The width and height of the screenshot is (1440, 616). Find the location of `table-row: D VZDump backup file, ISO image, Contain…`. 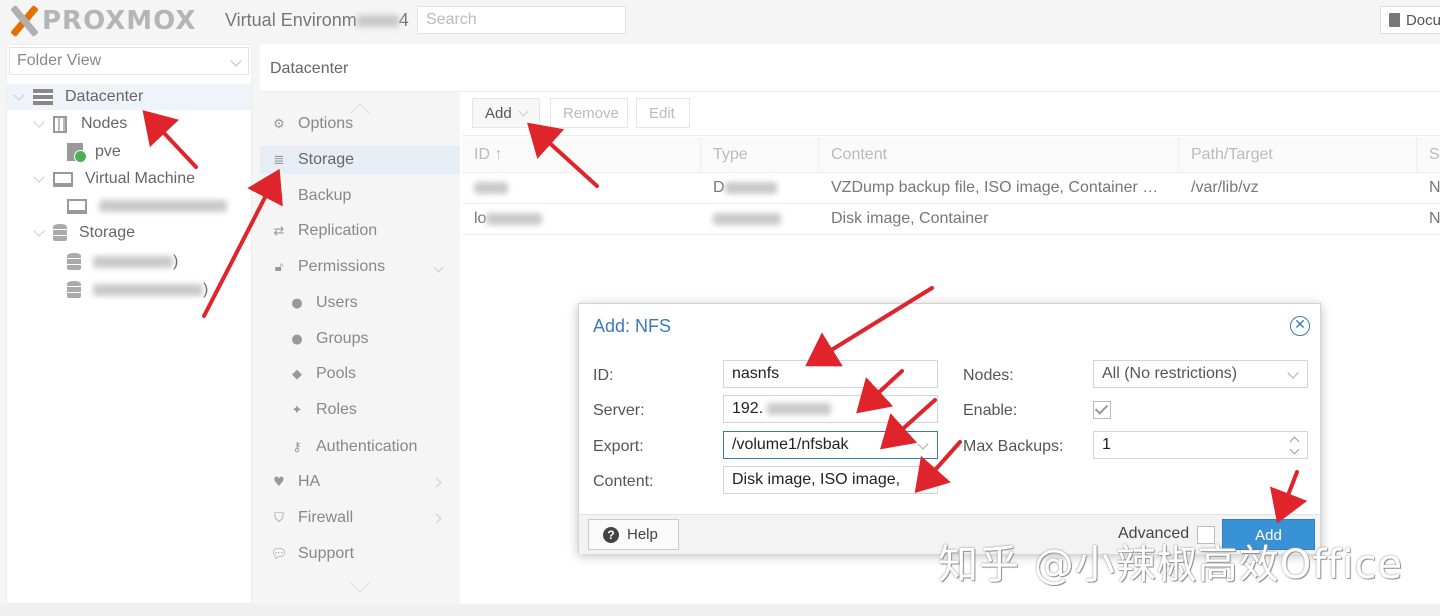

table-row: D VZDump backup file, ISO image, Contain… is located at coordinates (951, 188).